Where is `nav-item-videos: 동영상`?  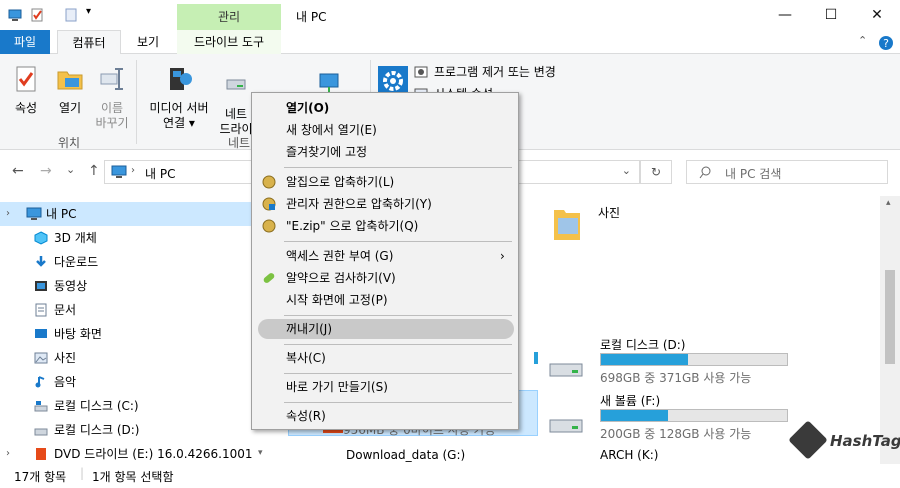 nav-item-videos: 동영상 is located at coordinates (135, 286).